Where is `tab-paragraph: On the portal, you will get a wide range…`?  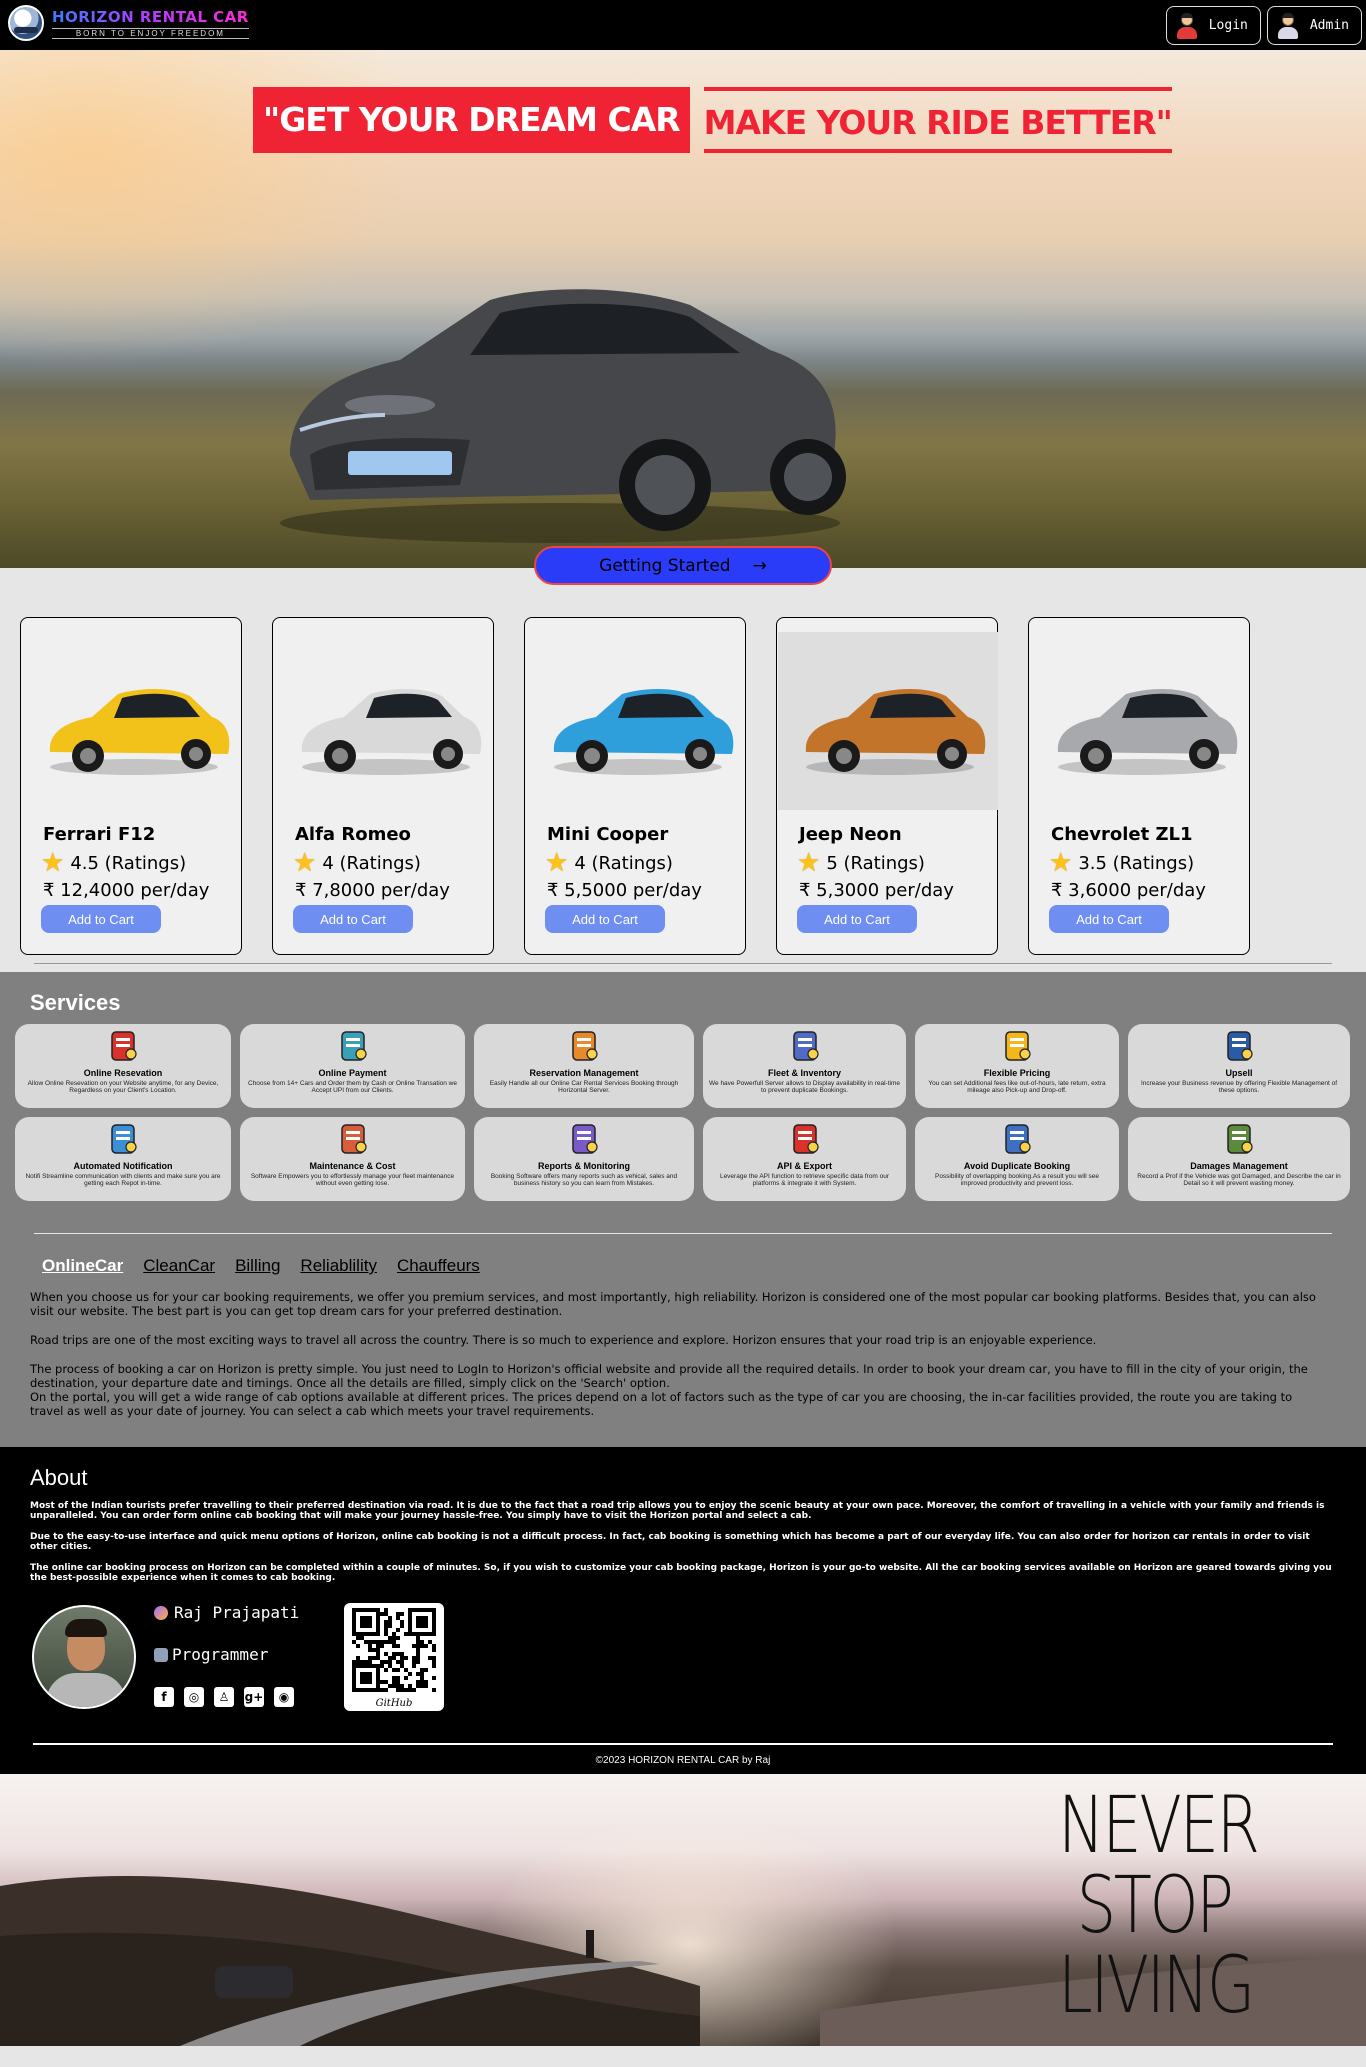
tab-paragraph: On the portal, you will get a wide range… is located at coordinates (661, 1404).